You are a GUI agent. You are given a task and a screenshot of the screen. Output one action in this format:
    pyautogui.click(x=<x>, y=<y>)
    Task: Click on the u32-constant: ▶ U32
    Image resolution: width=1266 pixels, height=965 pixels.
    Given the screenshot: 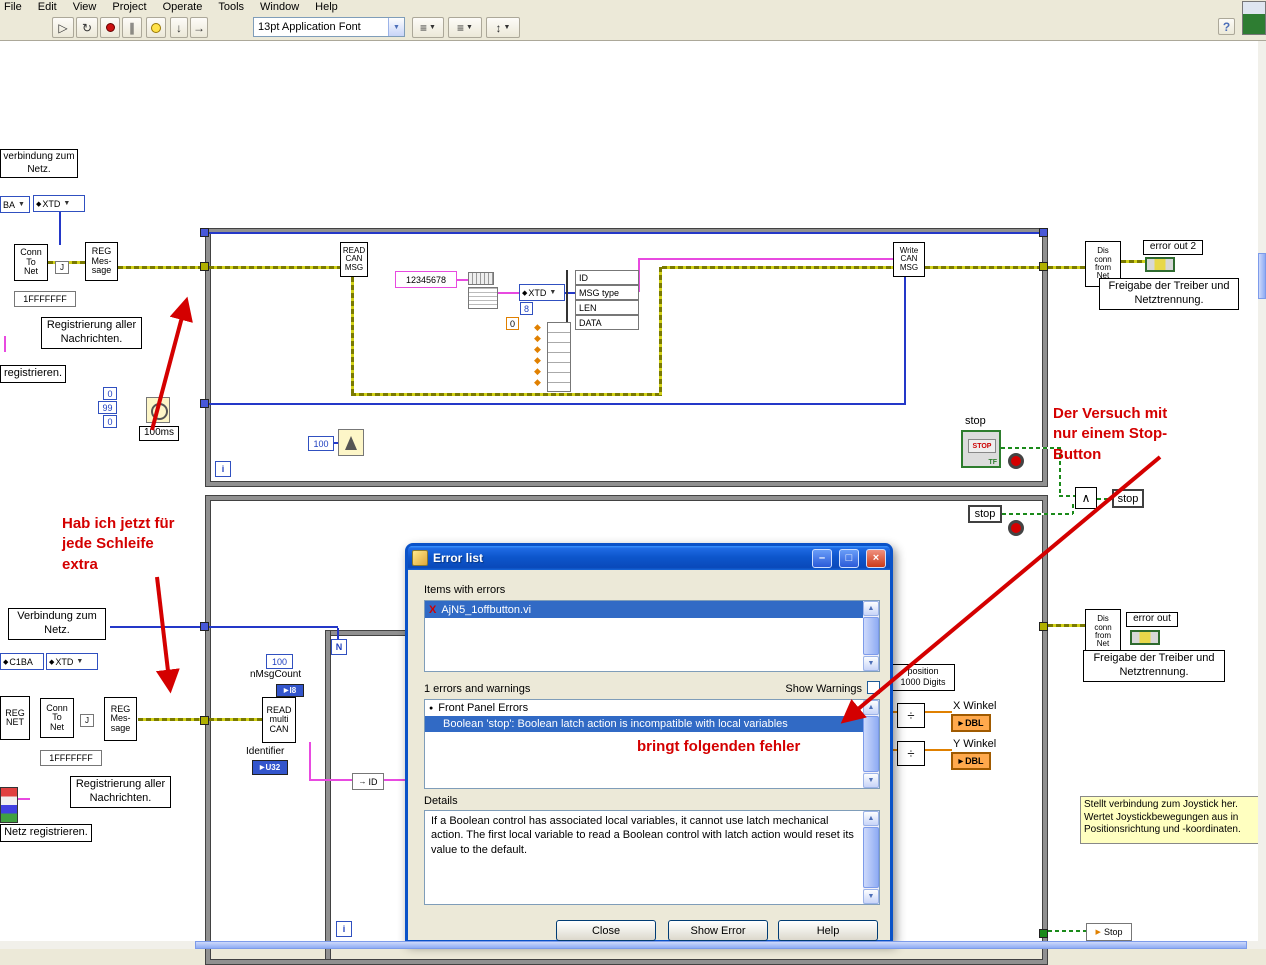 What is the action you would take?
    pyautogui.click(x=270, y=767)
    